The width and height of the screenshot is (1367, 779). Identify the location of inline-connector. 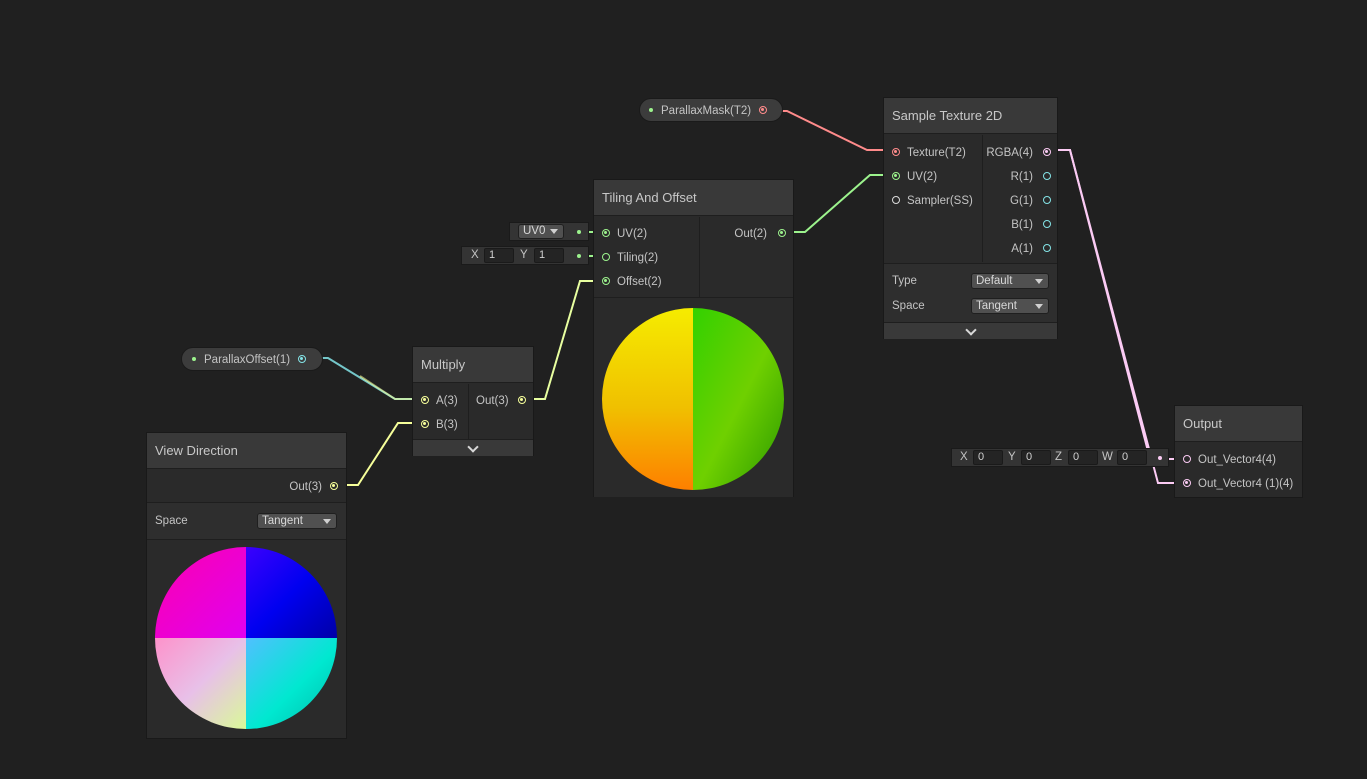
(579, 256).